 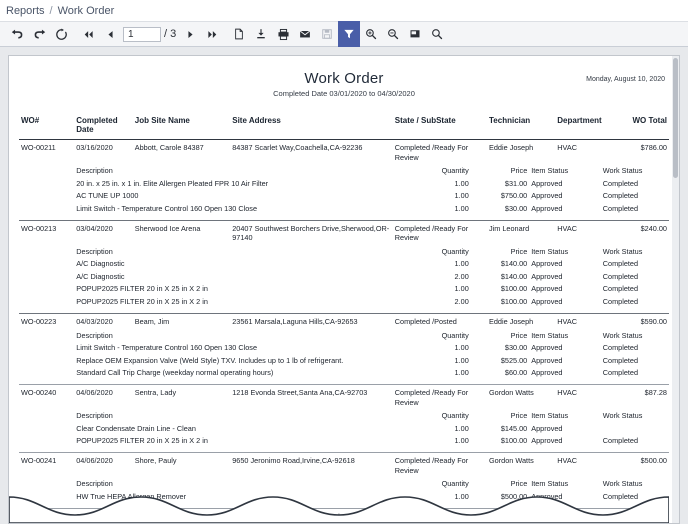 I want to click on zoom-out-icon, so click(x=393, y=34).